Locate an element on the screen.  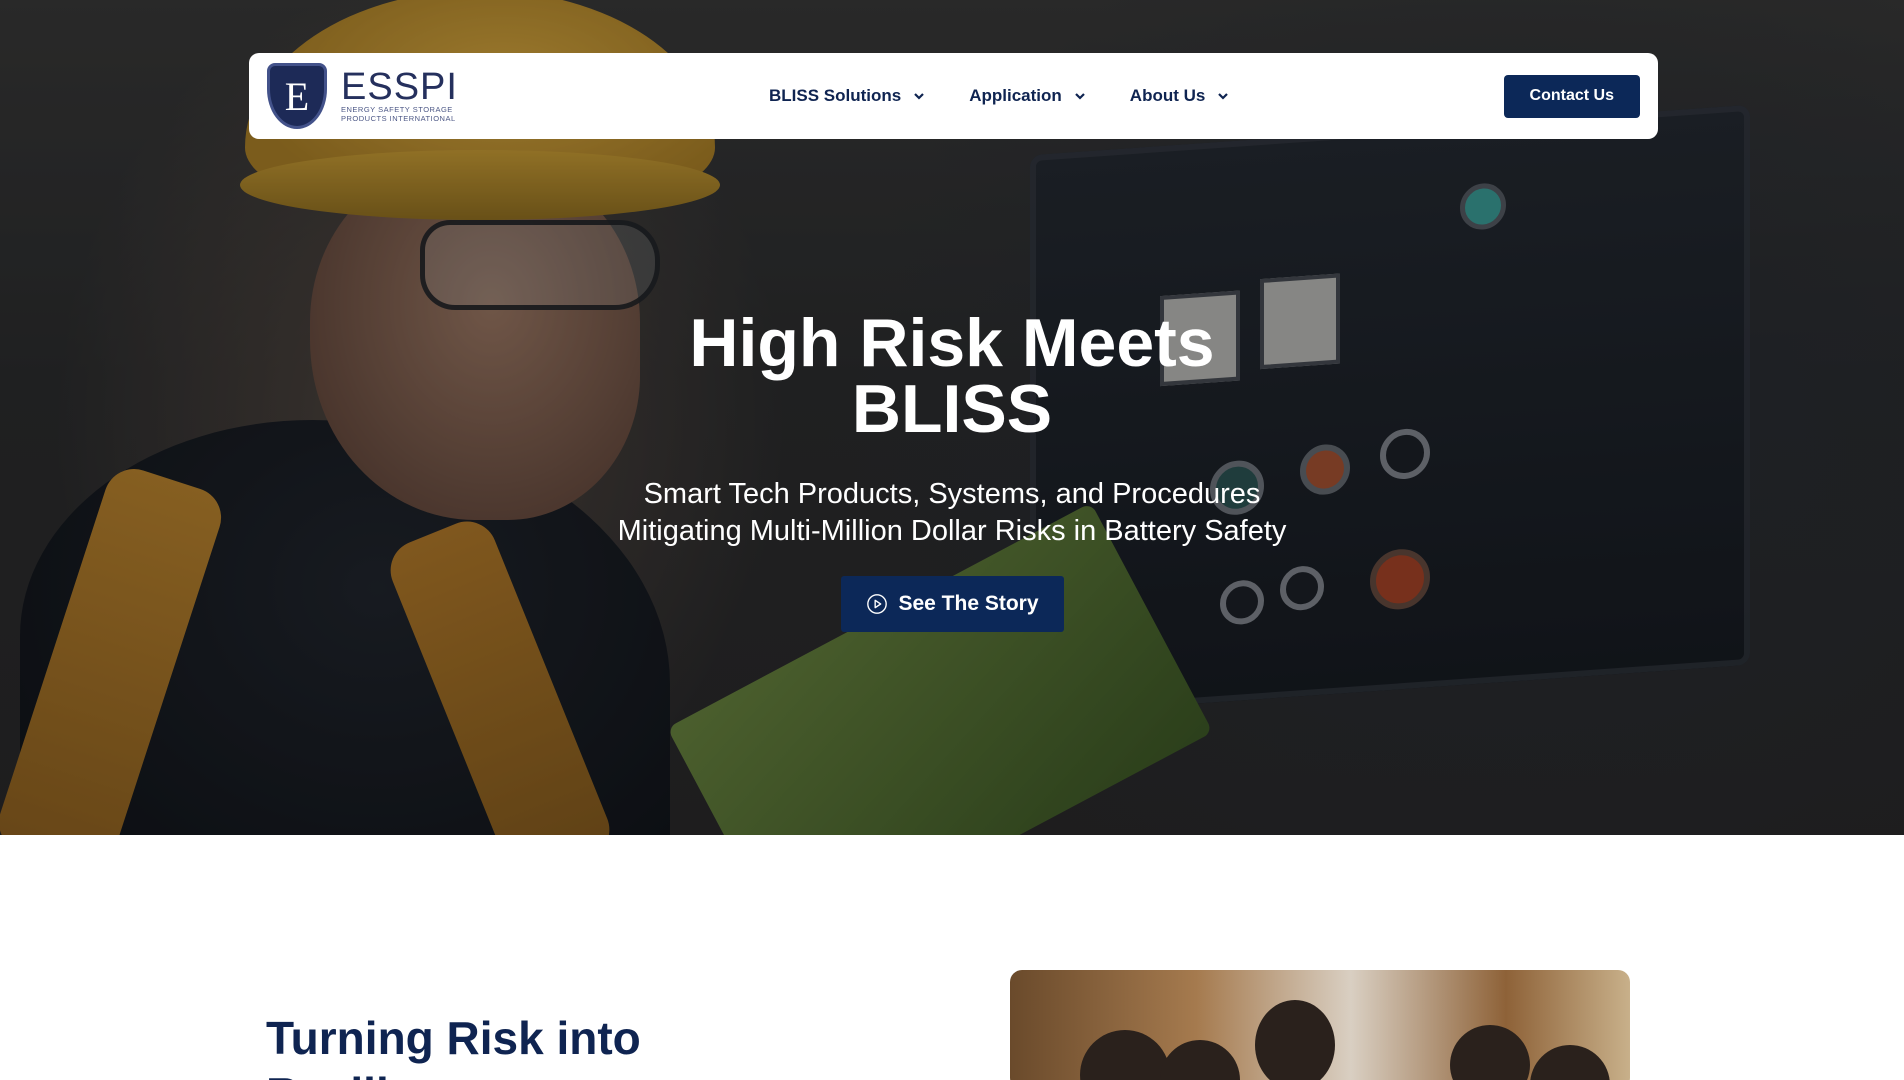
logo-letter: E is located at coordinates (297, 96).